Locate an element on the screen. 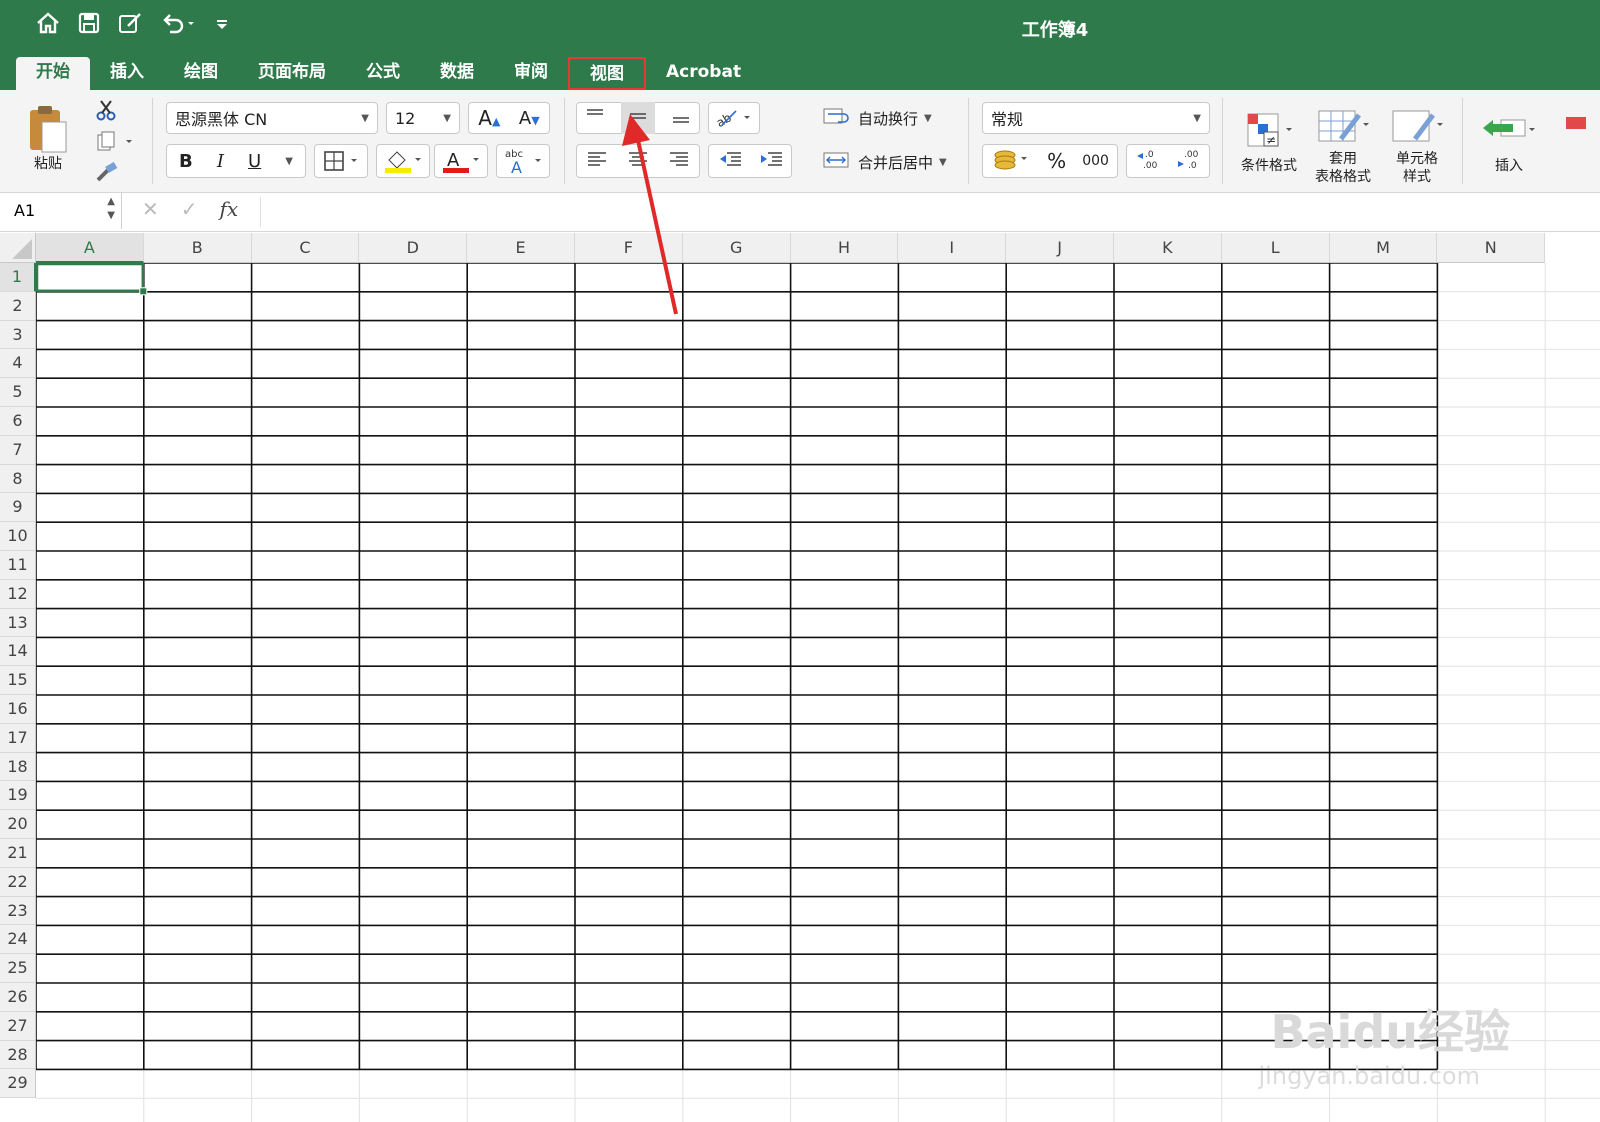  fill-color-button is located at coordinates (403, 161).